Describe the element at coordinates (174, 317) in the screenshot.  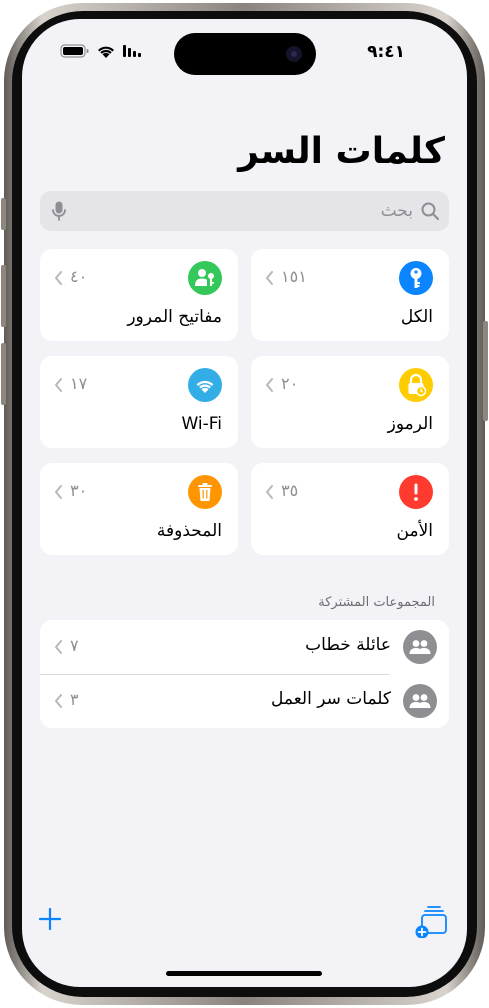
I see `category-label: مفاتيح المرور` at that location.